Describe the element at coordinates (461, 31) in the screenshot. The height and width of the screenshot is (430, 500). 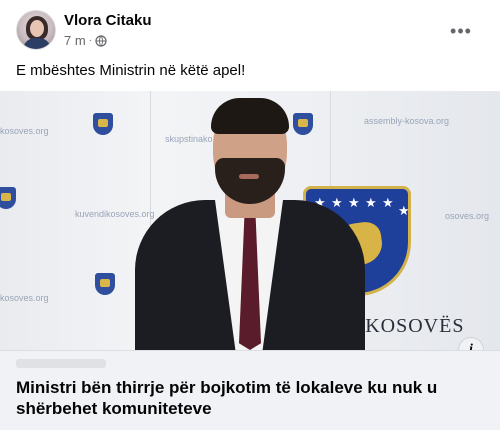
I see `more-options-button: •••` at that location.